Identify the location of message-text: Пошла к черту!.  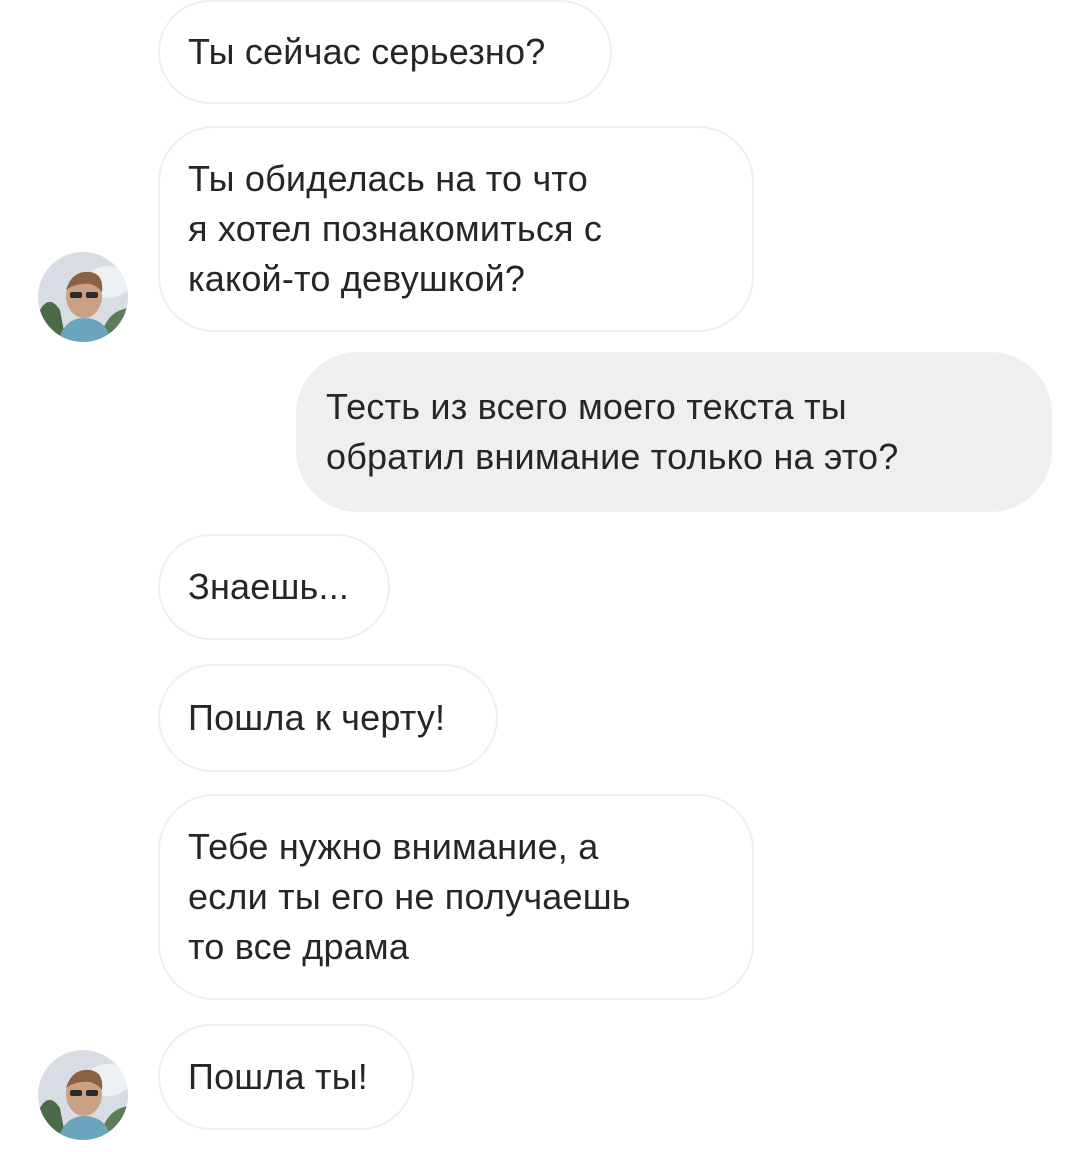
(317, 717).